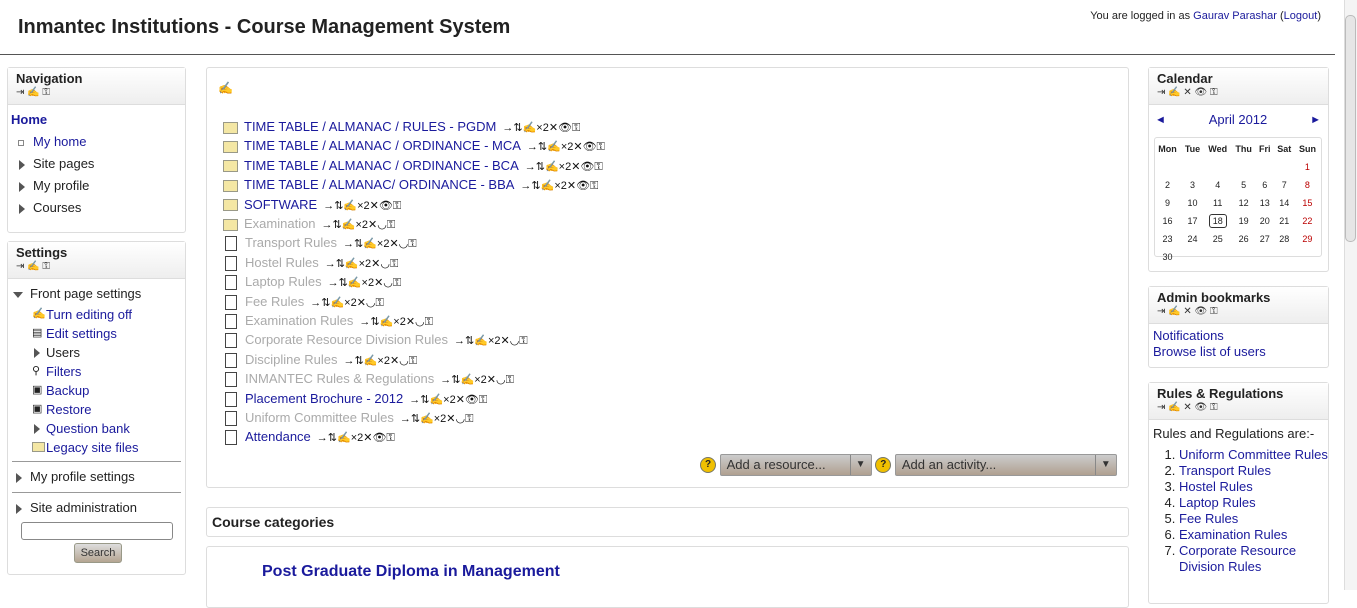 This screenshot has width=1357, height=608. Describe the element at coordinates (96, 294) in the screenshot. I see `front-page-settings: Front page settings` at that location.